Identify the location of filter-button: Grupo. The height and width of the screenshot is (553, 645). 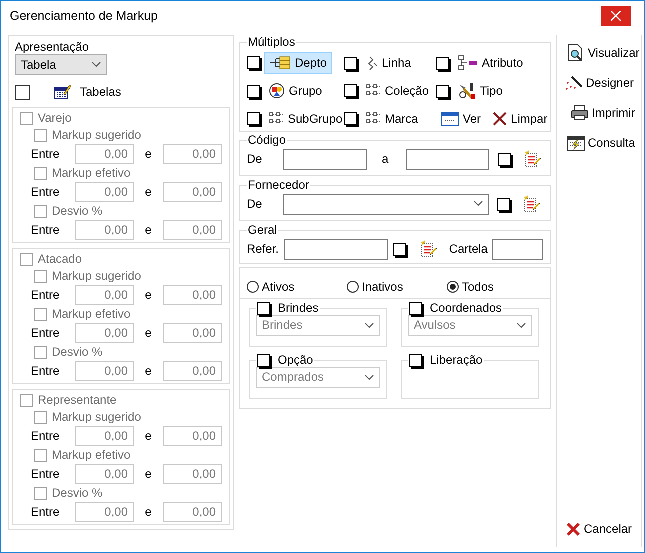
(296, 91).